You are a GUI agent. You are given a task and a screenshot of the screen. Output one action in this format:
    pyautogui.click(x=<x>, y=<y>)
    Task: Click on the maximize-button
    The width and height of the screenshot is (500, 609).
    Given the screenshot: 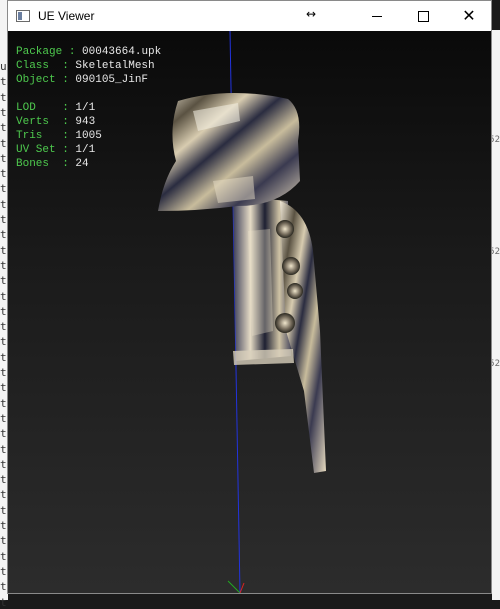 What is the action you would take?
    pyautogui.click(x=423, y=16)
    